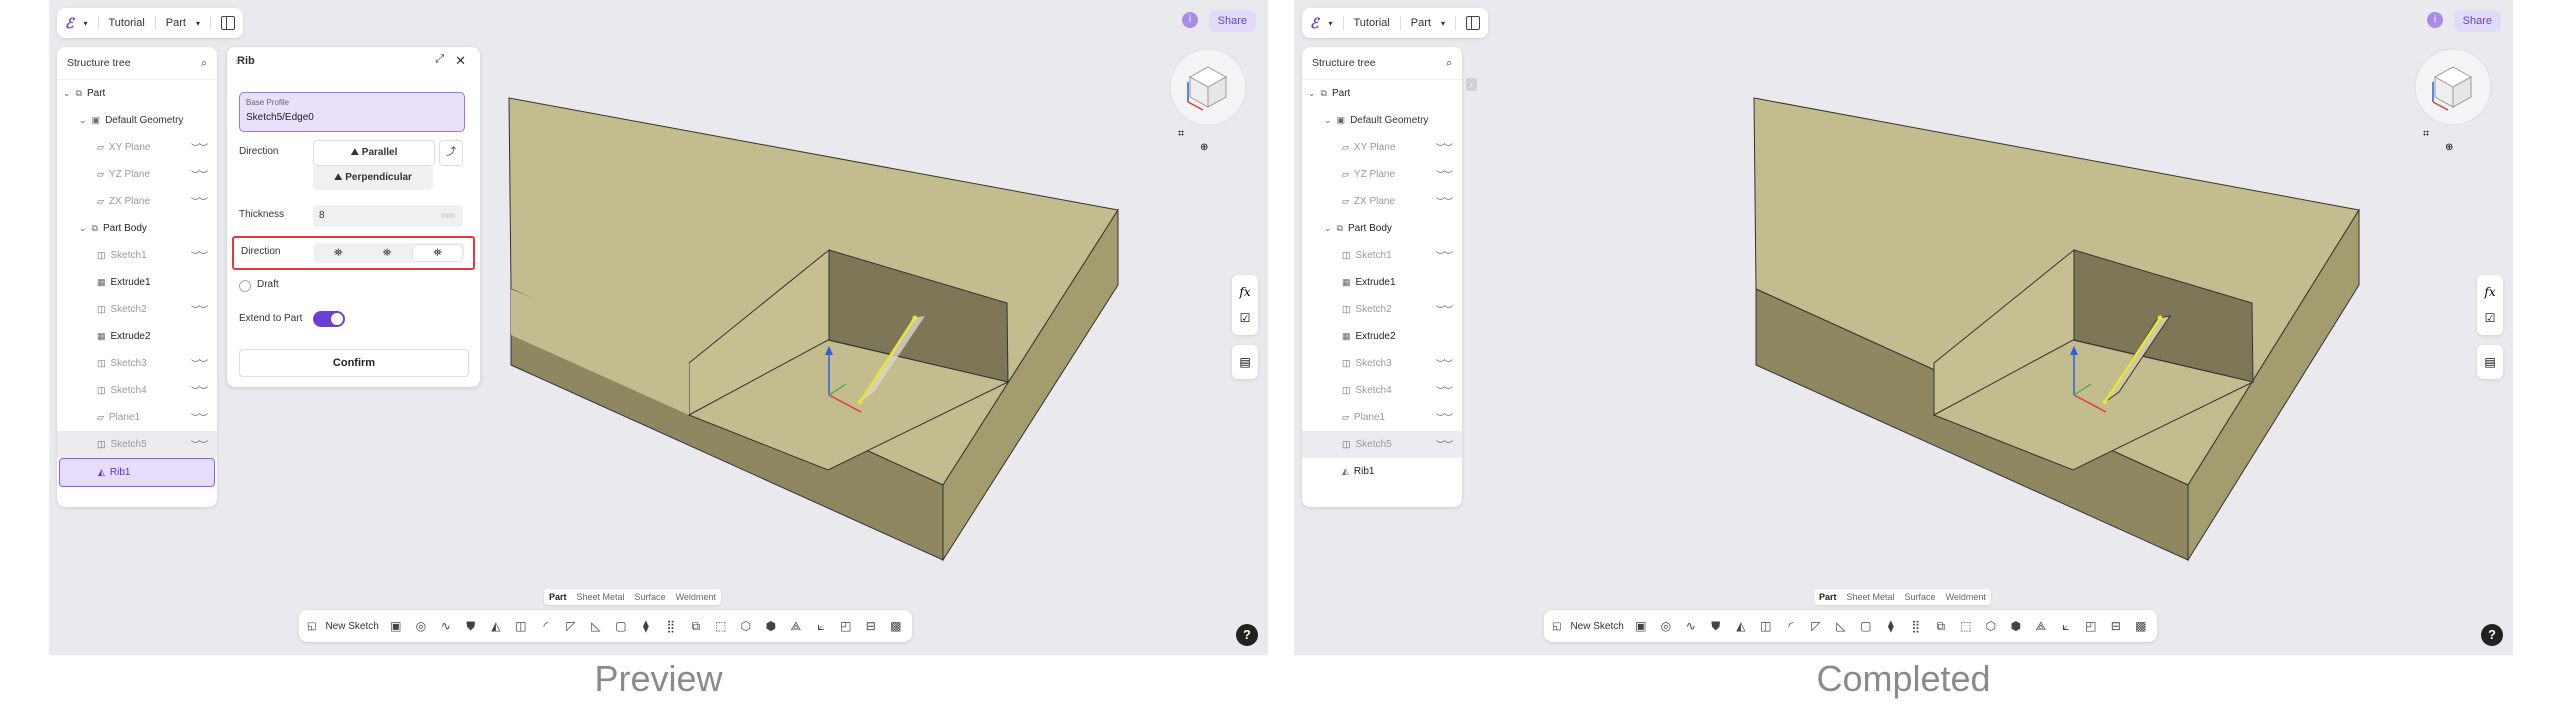  Describe the element at coordinates (1841, 626) in the screenshot. I see `draft-icon: ◺` at that location.